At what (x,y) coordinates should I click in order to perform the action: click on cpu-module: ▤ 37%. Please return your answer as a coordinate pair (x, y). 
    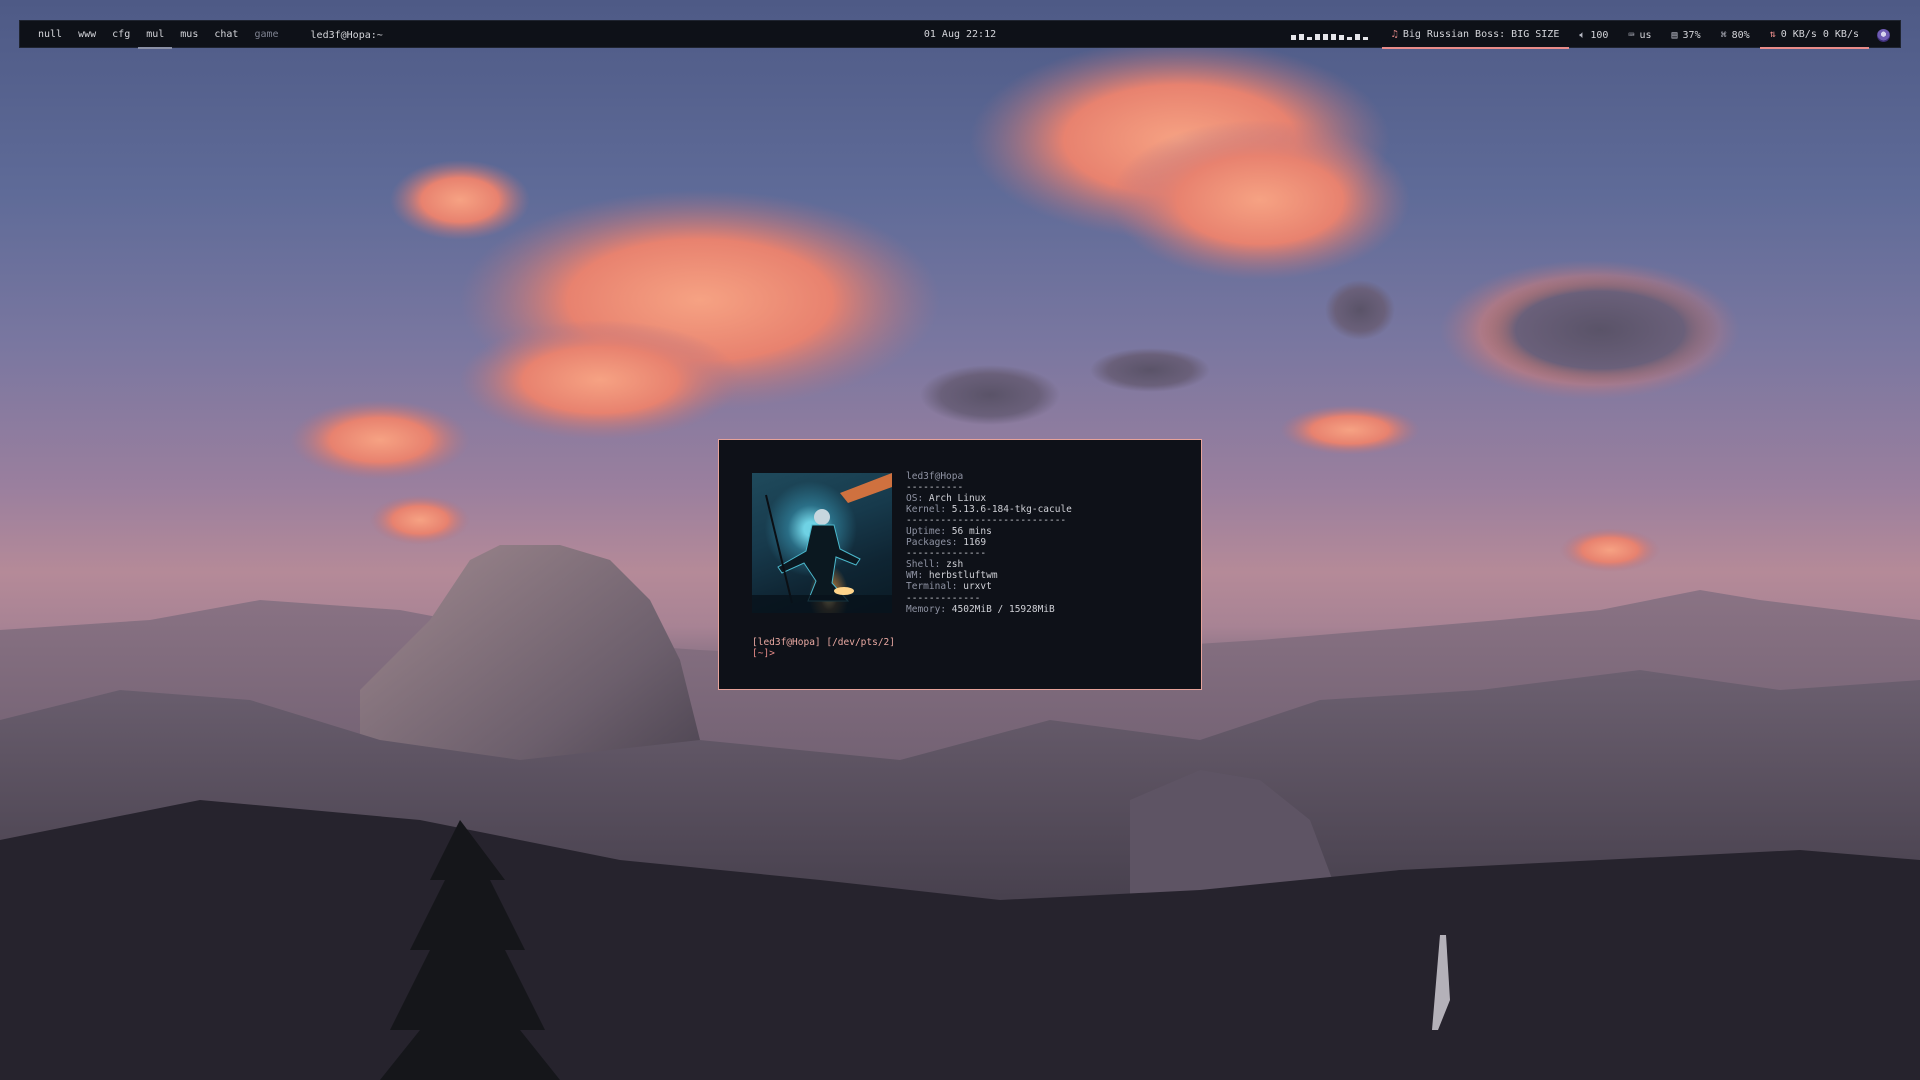
    Looking at the image, I should click on (1686, 35).